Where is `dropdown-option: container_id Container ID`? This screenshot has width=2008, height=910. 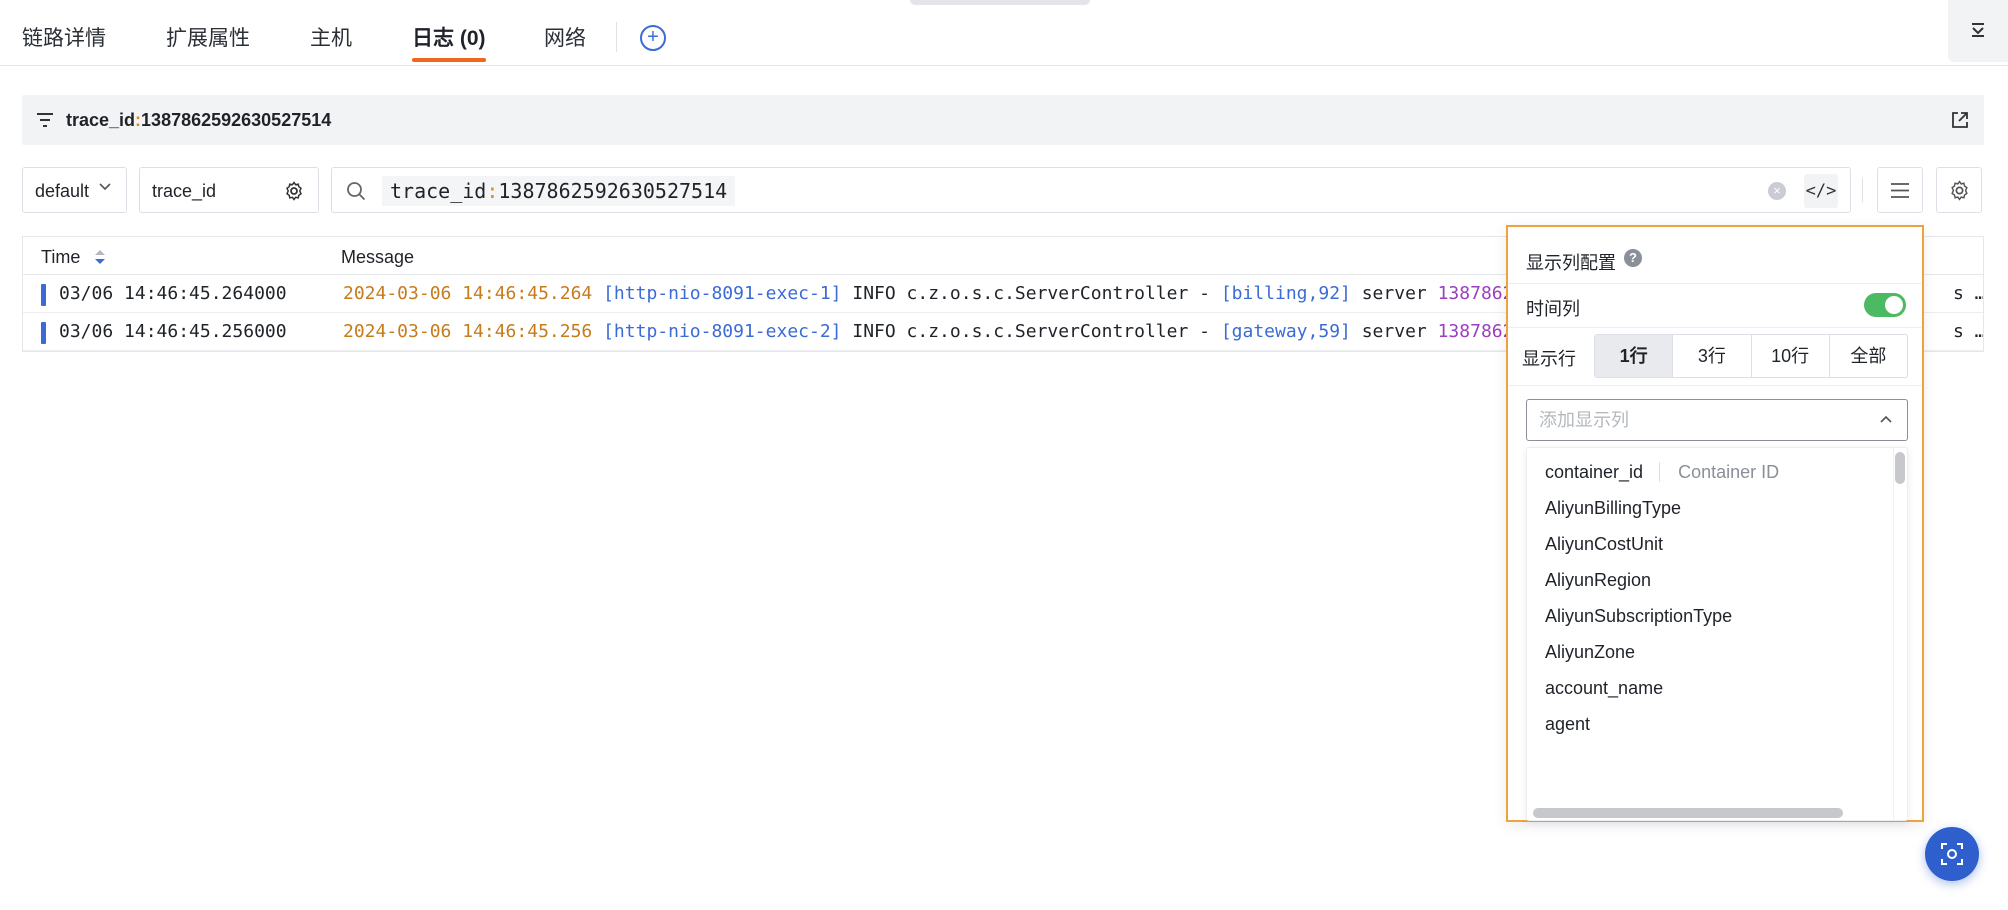
dropdown-option: container_id Container ID is located at coordinates (1662, 472).